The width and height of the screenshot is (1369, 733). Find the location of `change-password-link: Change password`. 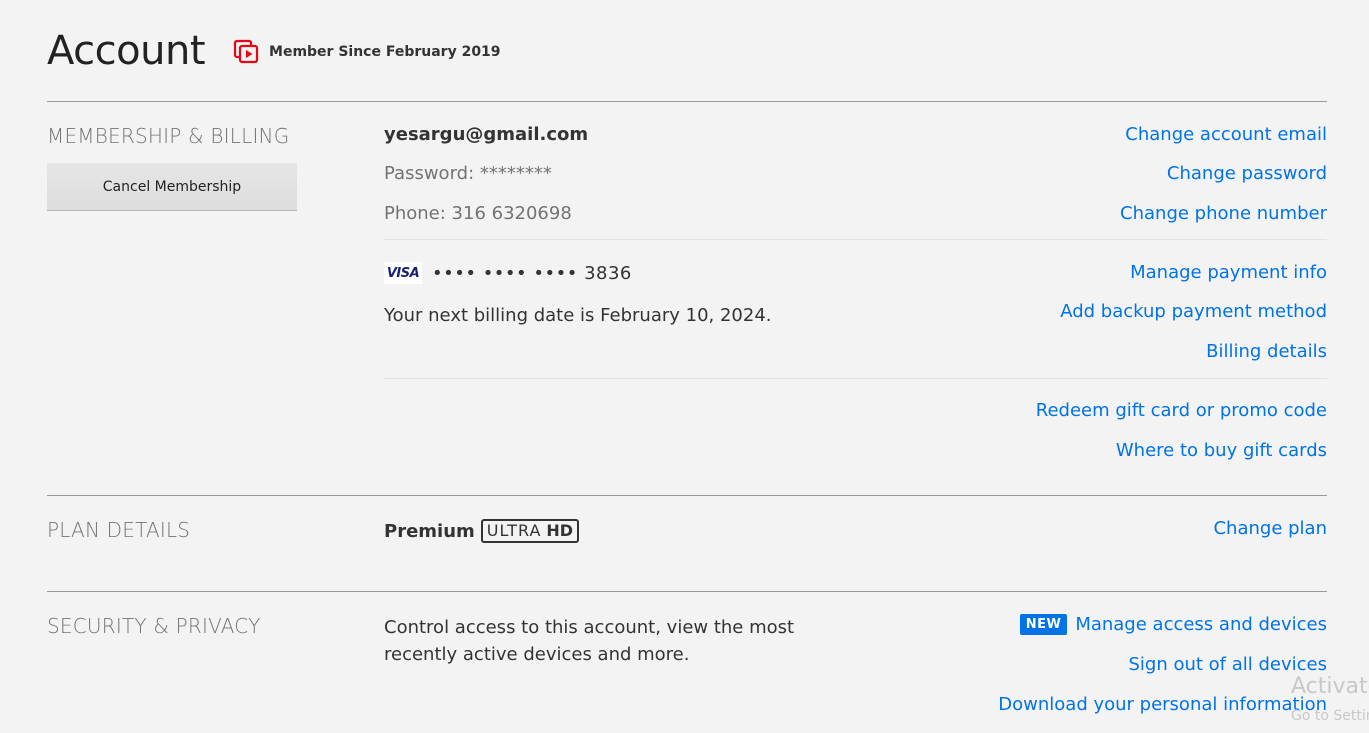

change-password-link: Change password is located at coordinates (1247, 173).